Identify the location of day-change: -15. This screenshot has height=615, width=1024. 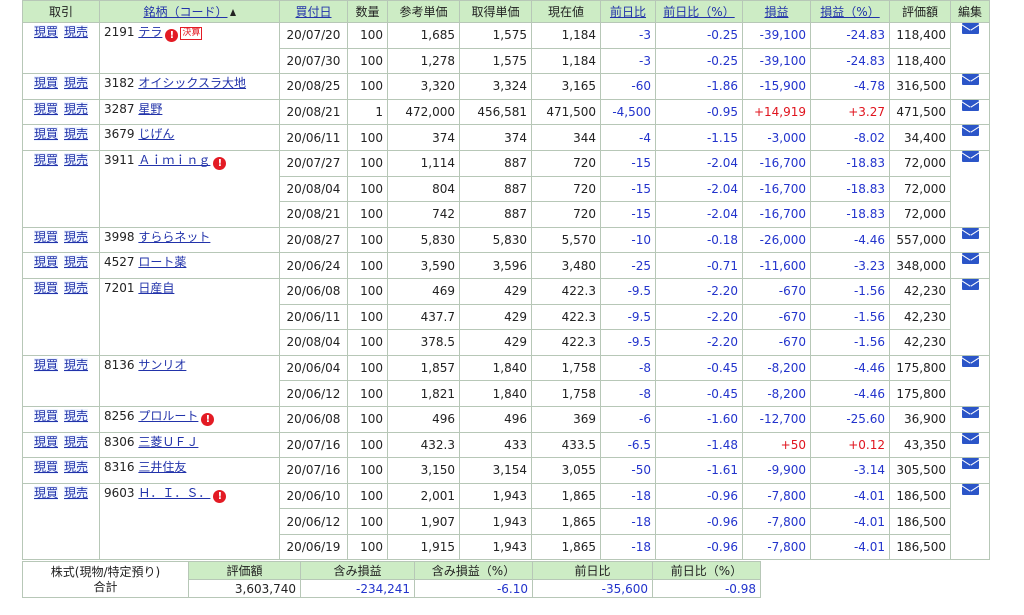
(628, 189).